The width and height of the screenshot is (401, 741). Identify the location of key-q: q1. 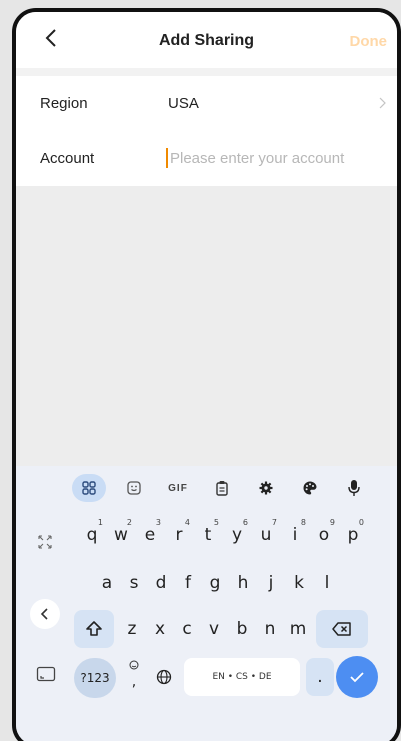
(92, 535).